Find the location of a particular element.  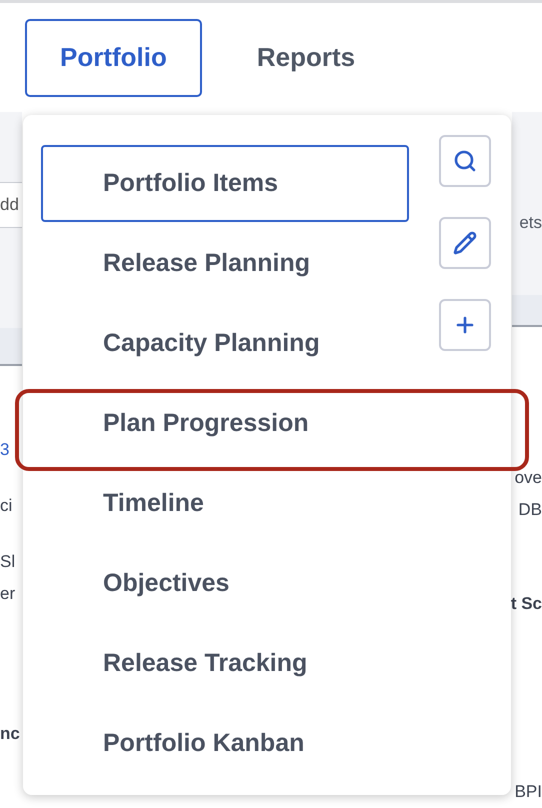

table-text: ci is located at coordinates (6, 506).